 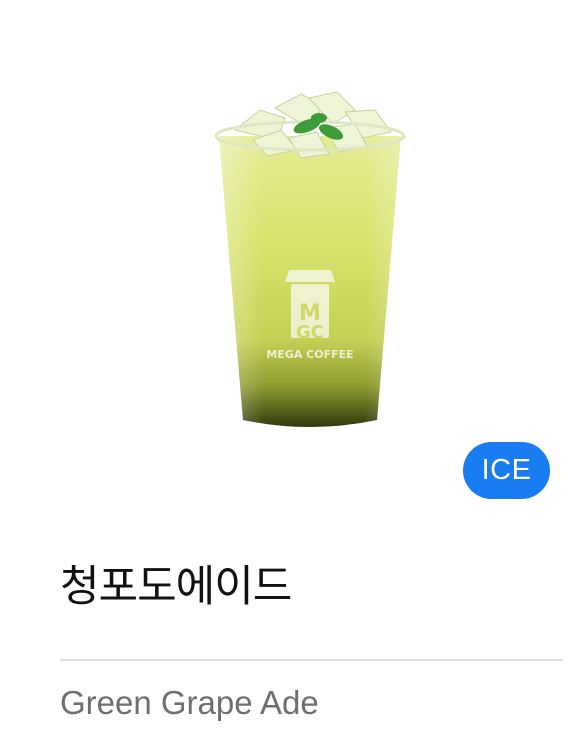 I want to click on logo-text: MEGA COFFEE, so click(x=309, y=354).